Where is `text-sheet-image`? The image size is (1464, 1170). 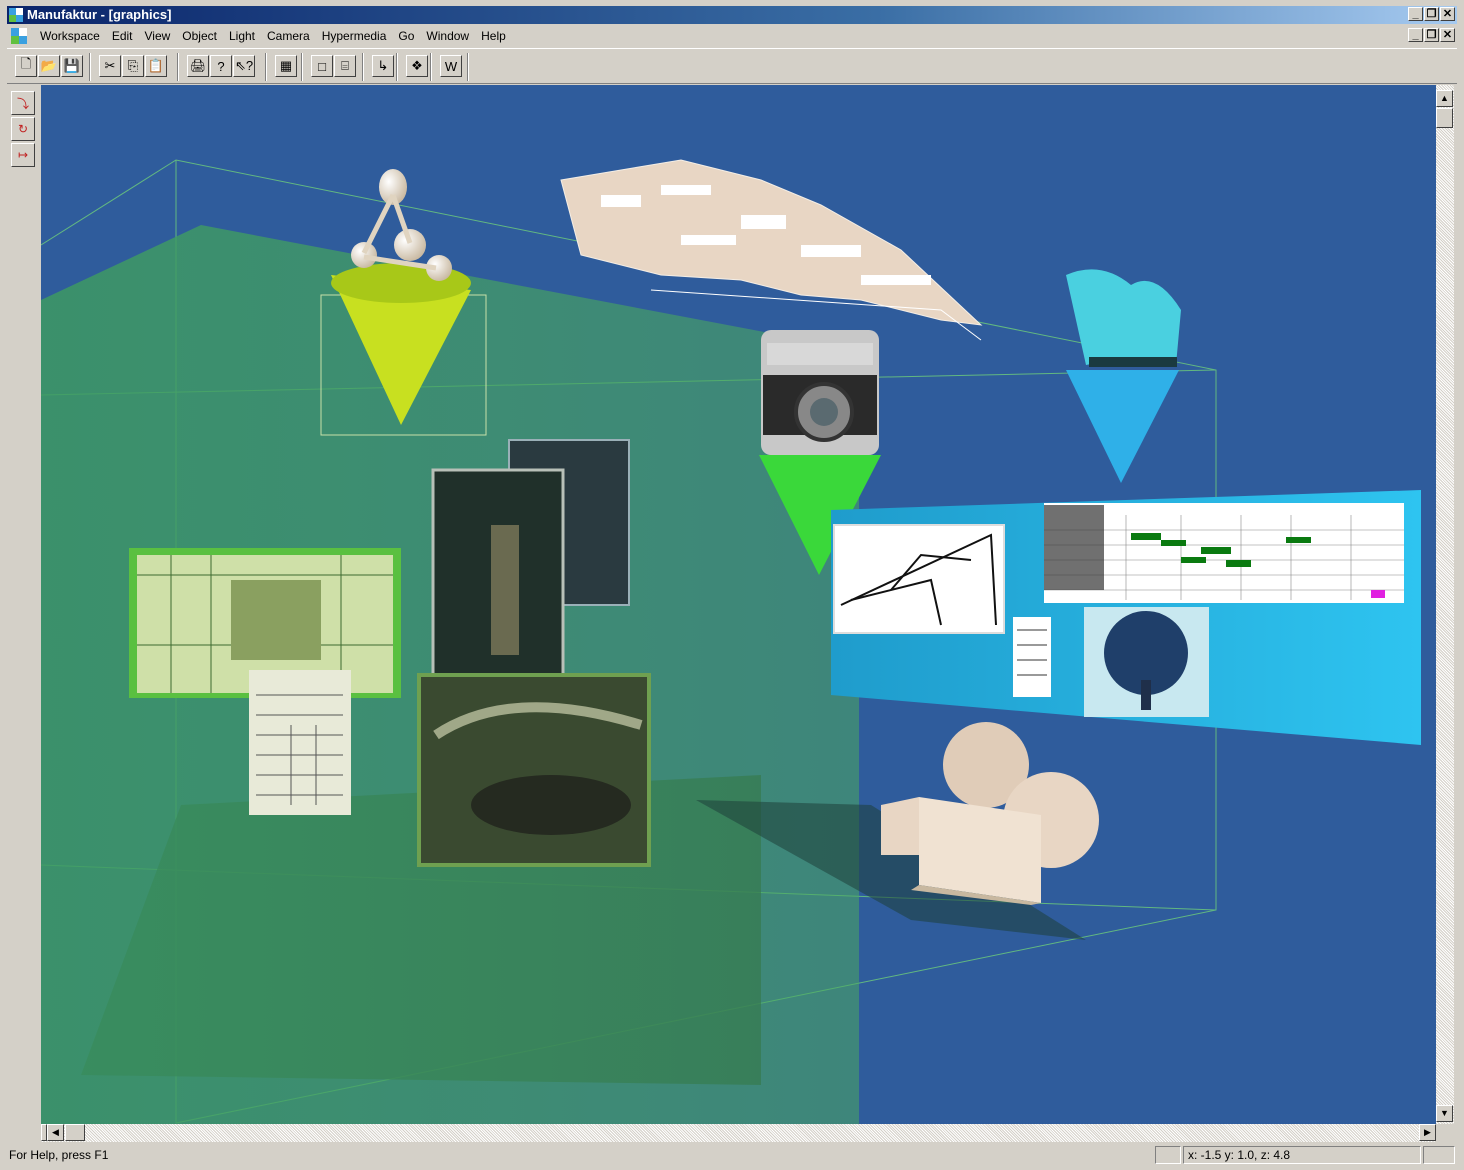
text-sheet-image is located at coordinates (1032, 657).